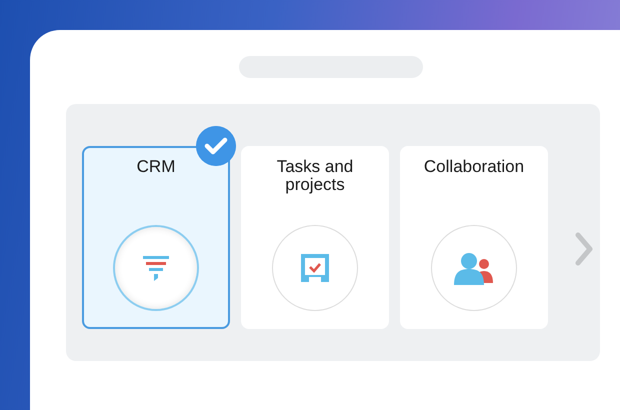  I want to click on card-label: Tasks and projects, so click(315, 177).